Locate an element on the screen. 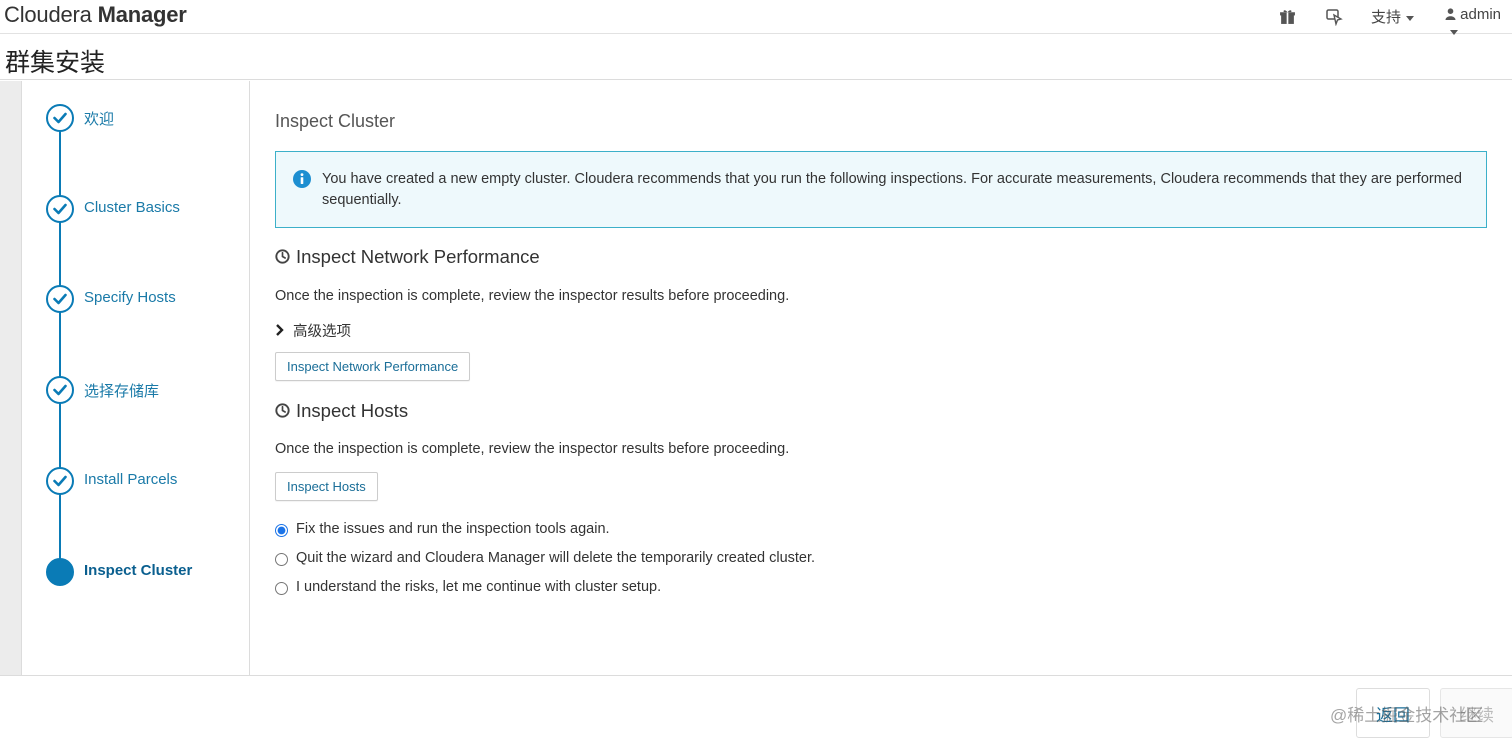 The image size is (1512, 741). step-label: Specify Hosts is located at coordinates (130, 297).